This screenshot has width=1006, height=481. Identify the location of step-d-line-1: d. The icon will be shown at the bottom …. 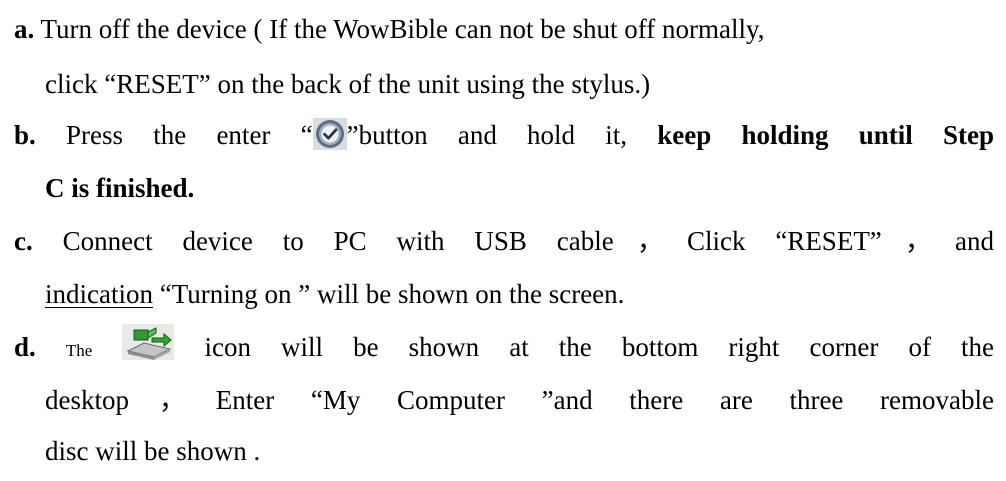
(504, 346).